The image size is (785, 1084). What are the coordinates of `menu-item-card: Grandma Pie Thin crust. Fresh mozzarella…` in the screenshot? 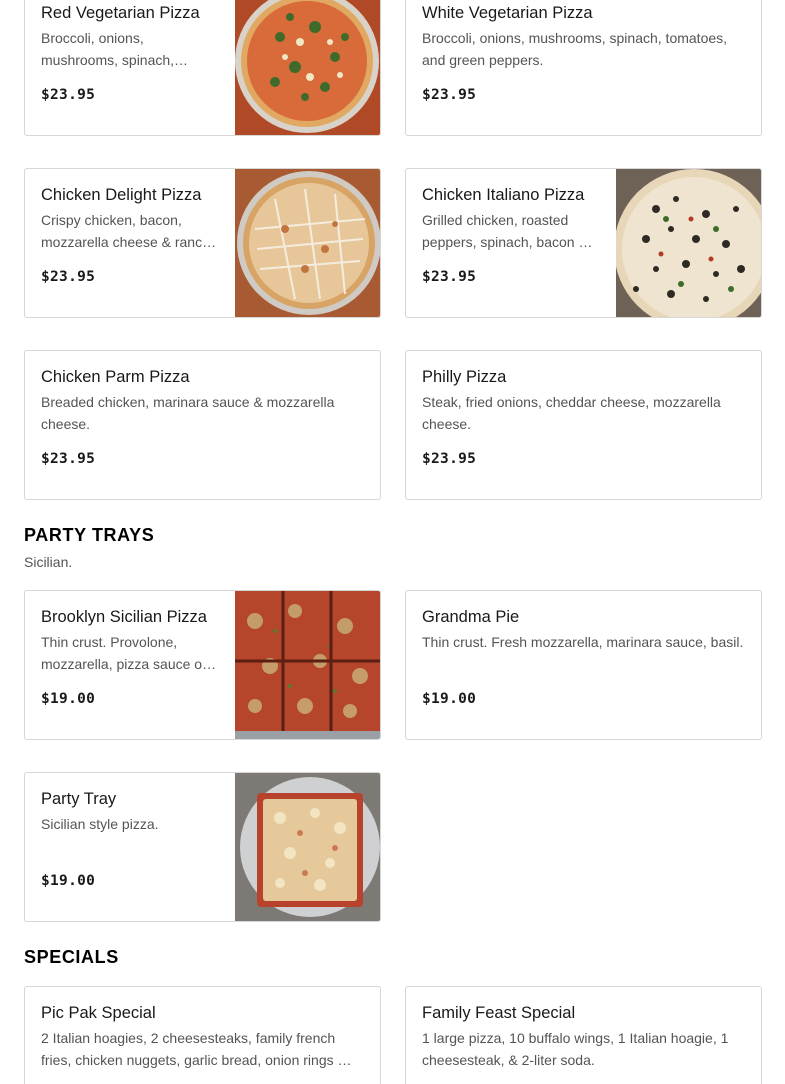 It's located at (583, 665).